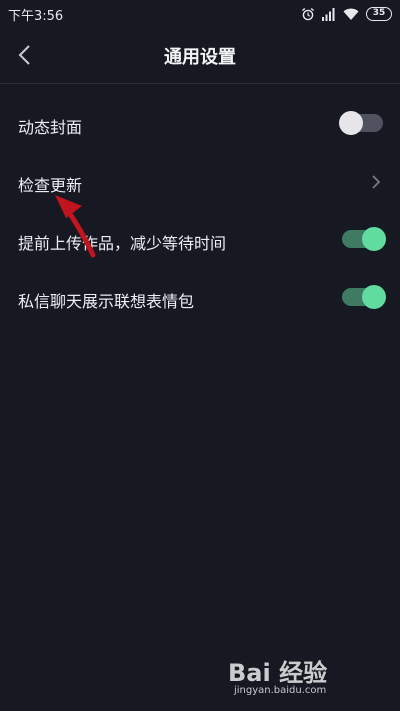 This screenshot has height=711, width=400. What do you see at coordinates (278, 673) in the screenshot?
I see `watermark-logo: Bai 经验` at bounding box center [278, 673].